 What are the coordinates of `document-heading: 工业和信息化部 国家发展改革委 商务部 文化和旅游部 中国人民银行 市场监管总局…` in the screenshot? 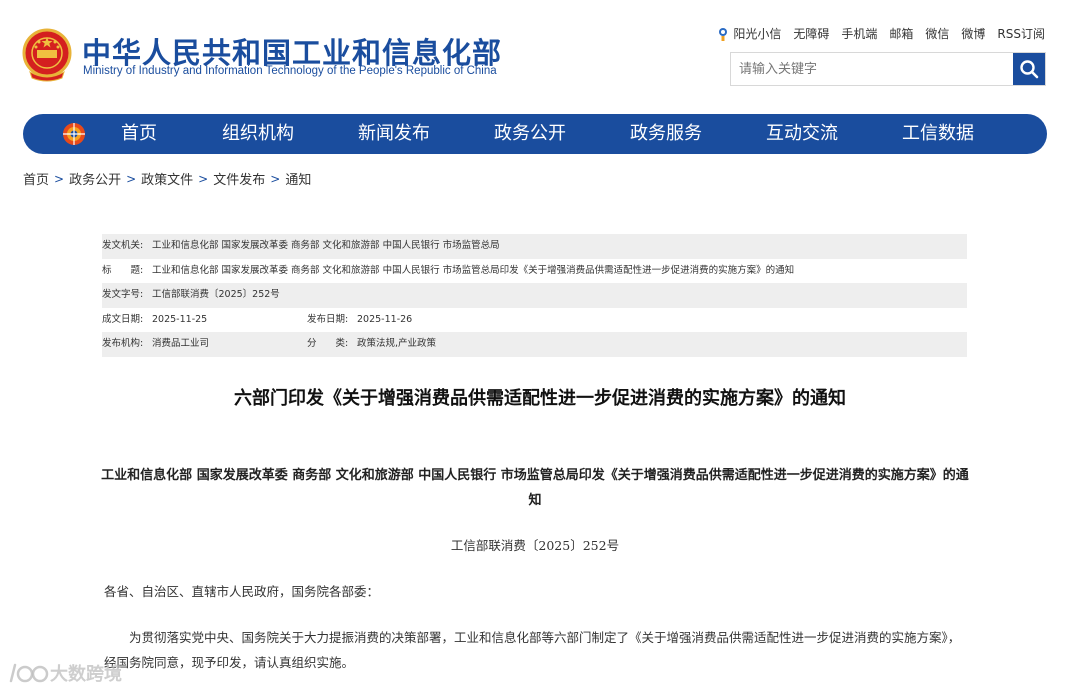 It's located at (535, 488).